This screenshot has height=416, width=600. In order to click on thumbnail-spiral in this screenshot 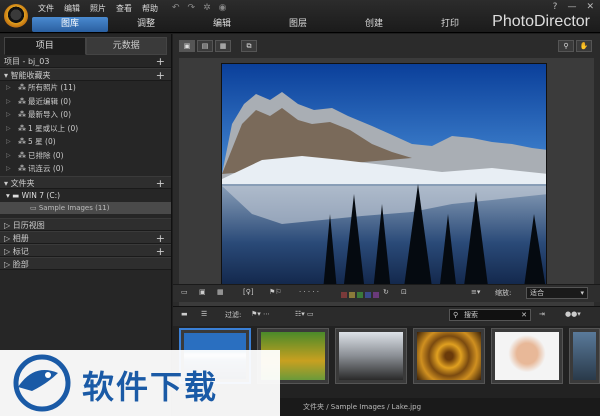, I will do `click(449, 356)`.